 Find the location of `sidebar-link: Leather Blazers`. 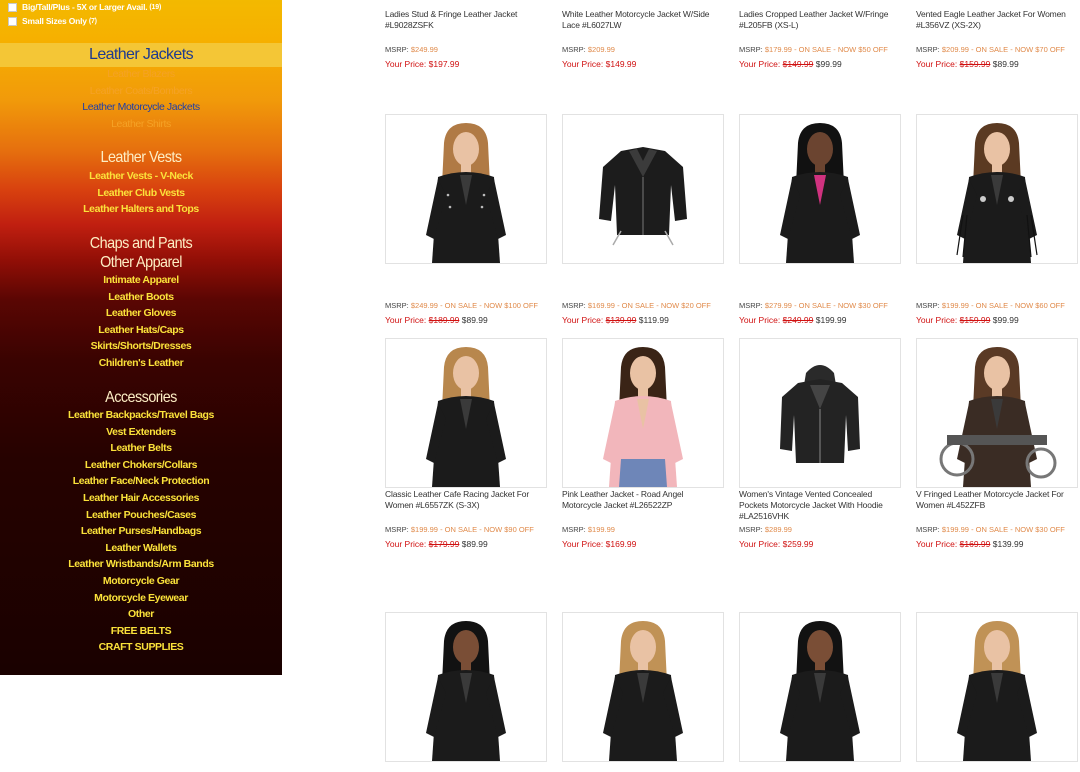

sidebar-link: Leather Blazers is located at coordinates (141, 74).